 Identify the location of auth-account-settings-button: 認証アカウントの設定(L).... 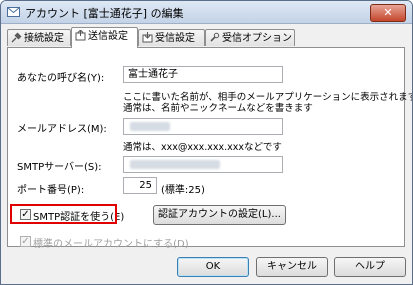
(219, 215).